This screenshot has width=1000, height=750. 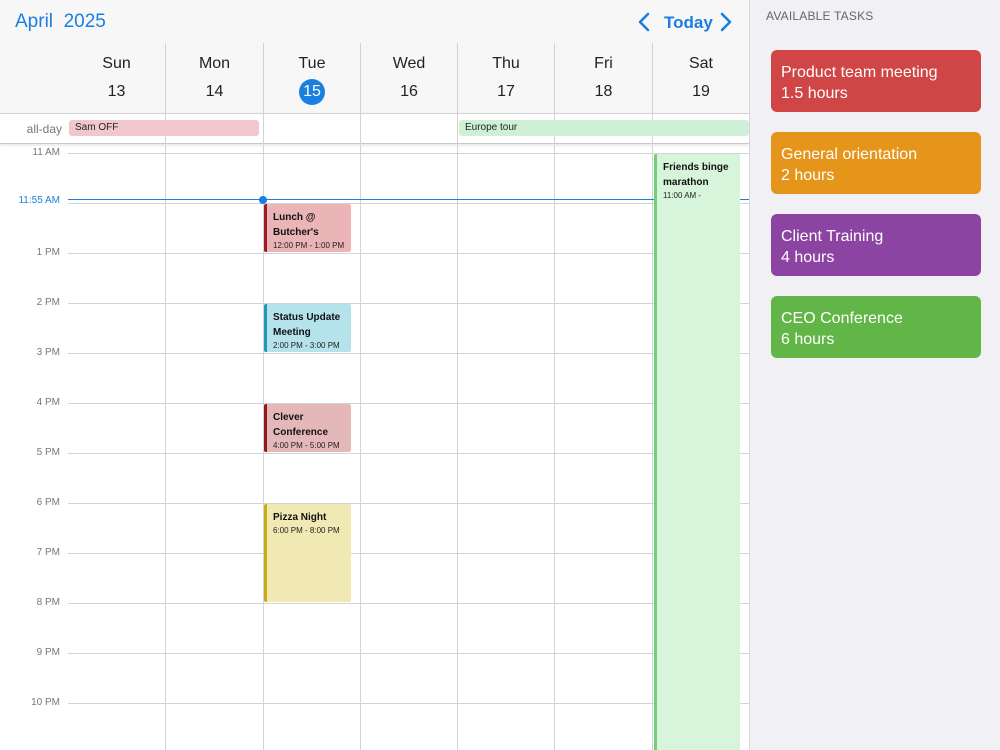 What do you see at coordinates (506, 91) in the screenshot?
I see `day-number: 17` at bounding box center [506, 91].